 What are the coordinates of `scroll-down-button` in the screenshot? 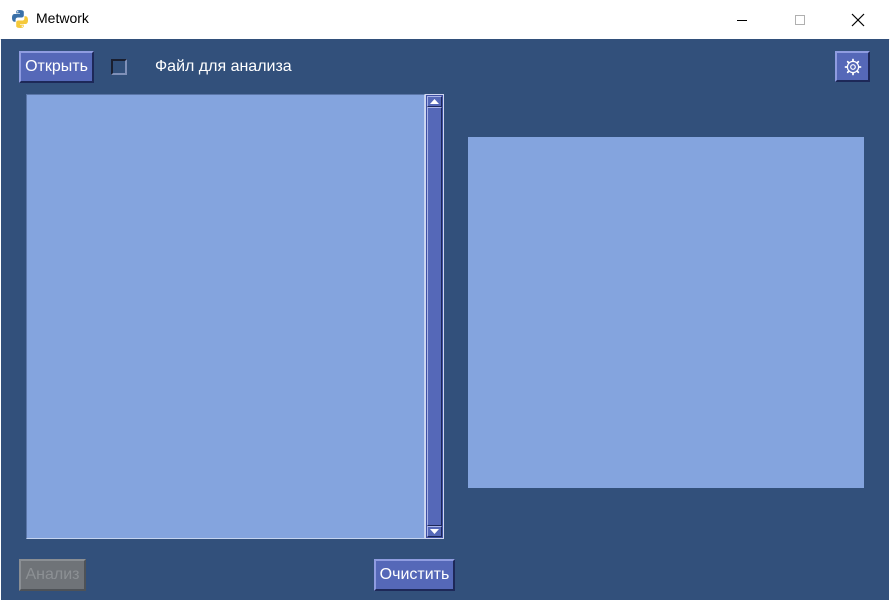 It's located at (434, 531).